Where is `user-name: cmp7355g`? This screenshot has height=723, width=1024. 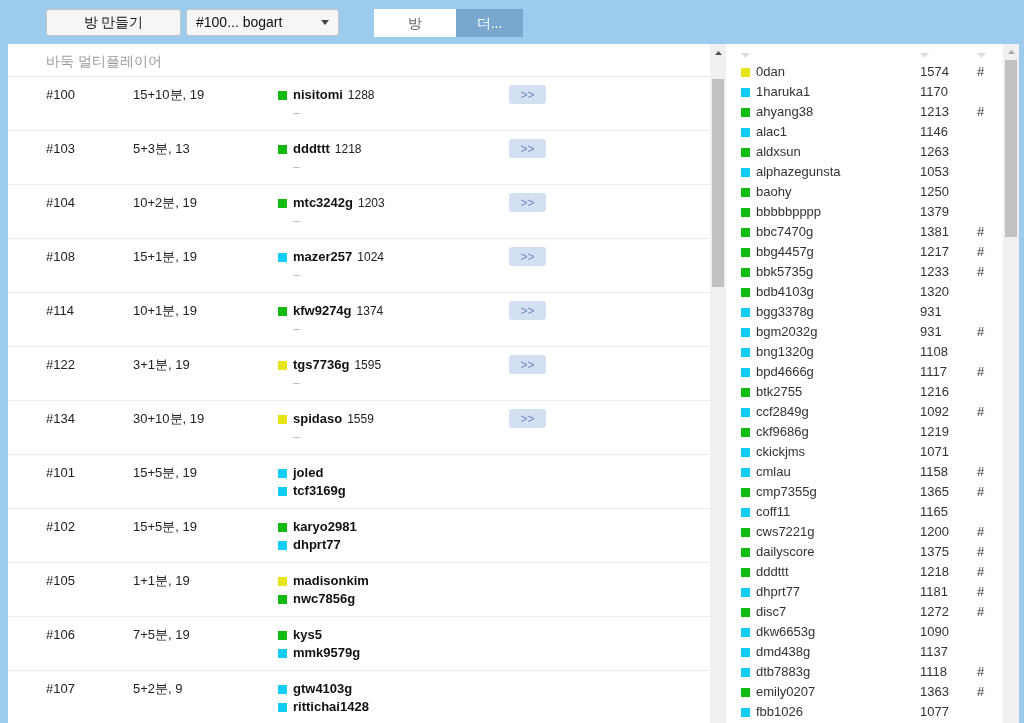
user-name: cmp7355g is located at coordinates (786, 492).